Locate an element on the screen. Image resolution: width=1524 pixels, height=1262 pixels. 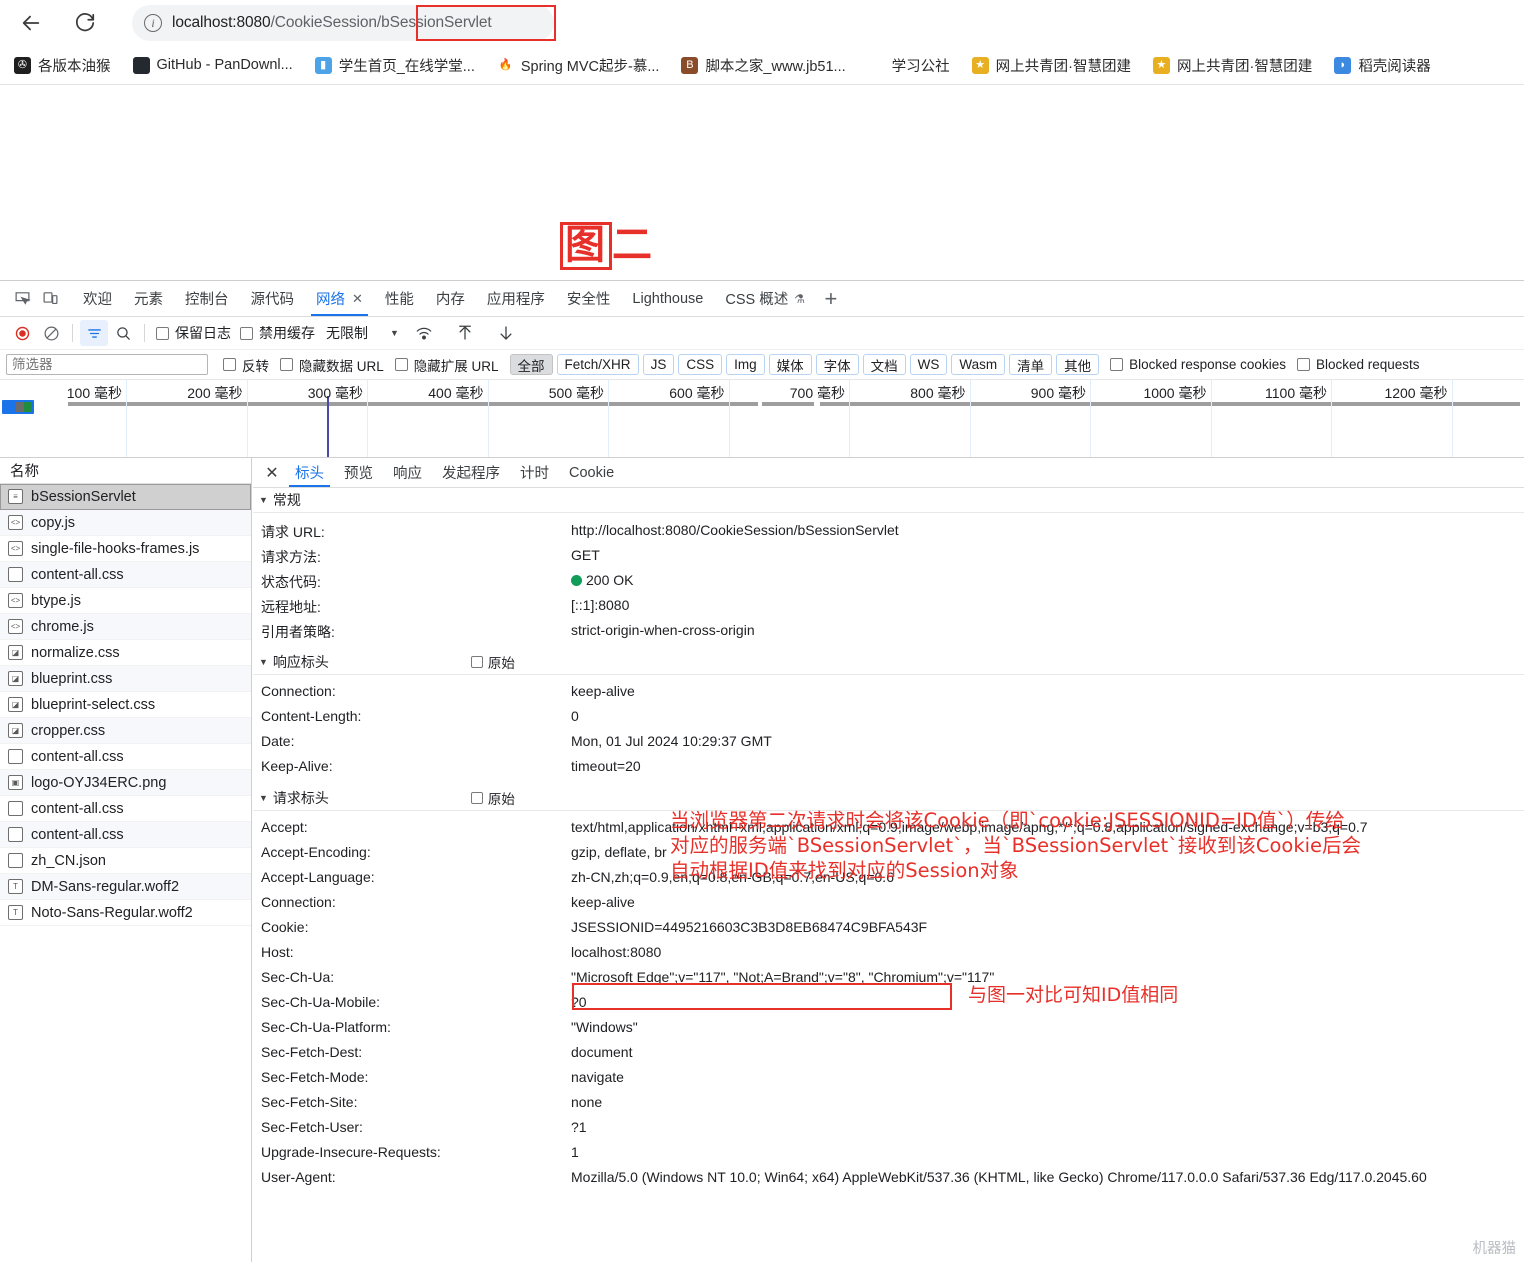
preserve-log-label: 保留日志 is located at coordinates (203, 333).